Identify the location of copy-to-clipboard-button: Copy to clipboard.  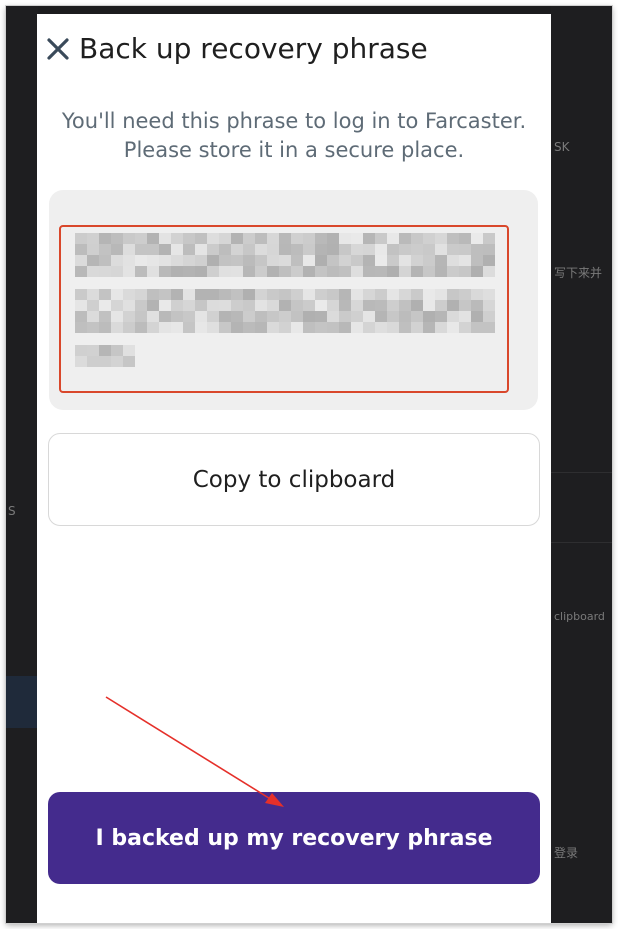
(294, 479).